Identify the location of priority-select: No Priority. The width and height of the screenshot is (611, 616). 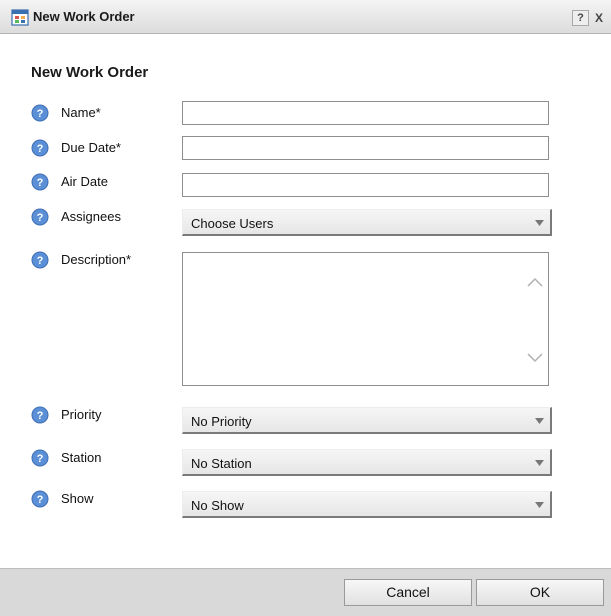
(367, 420).